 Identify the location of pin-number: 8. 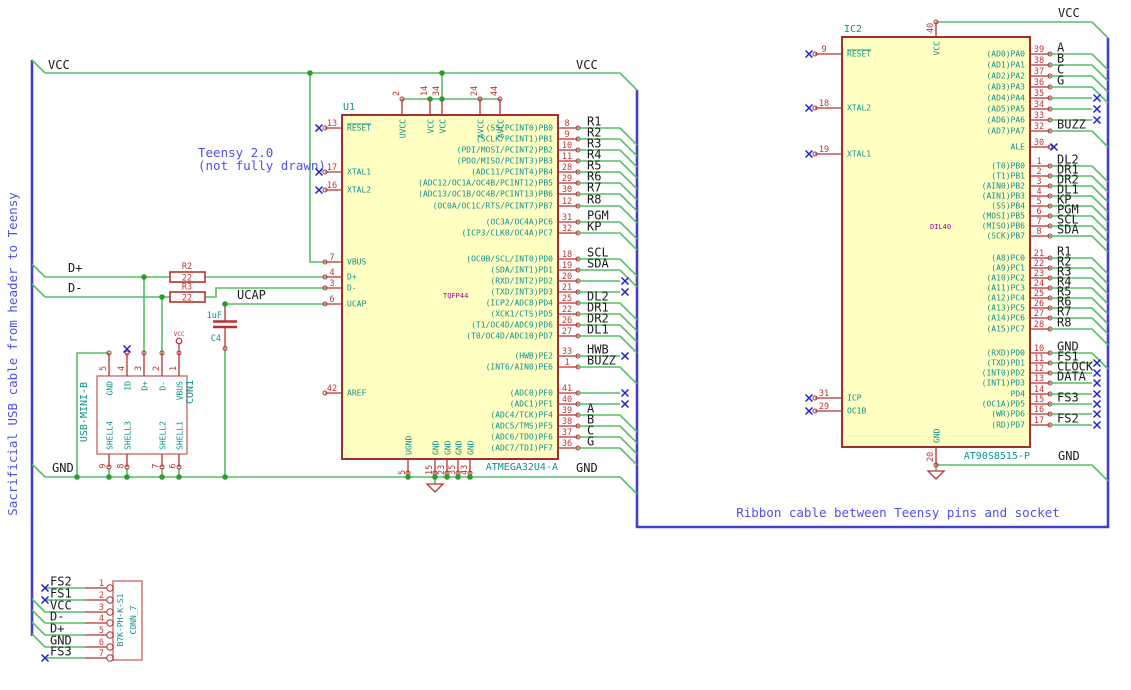
(122, 465).